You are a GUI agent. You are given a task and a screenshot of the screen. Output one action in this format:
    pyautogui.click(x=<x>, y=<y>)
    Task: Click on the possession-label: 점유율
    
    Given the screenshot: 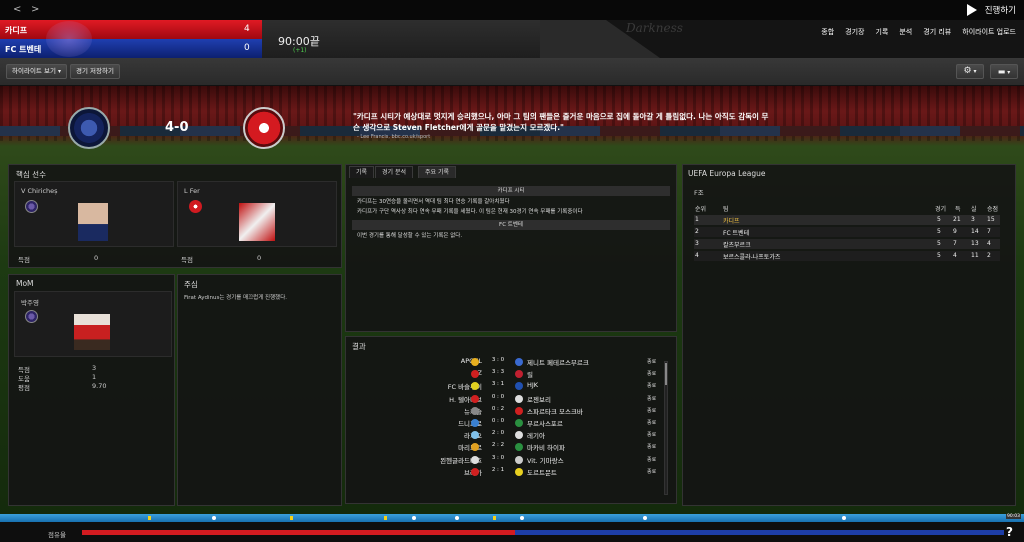 What is the action you would take?
    pyautogui.click(x=57, y=535)
    